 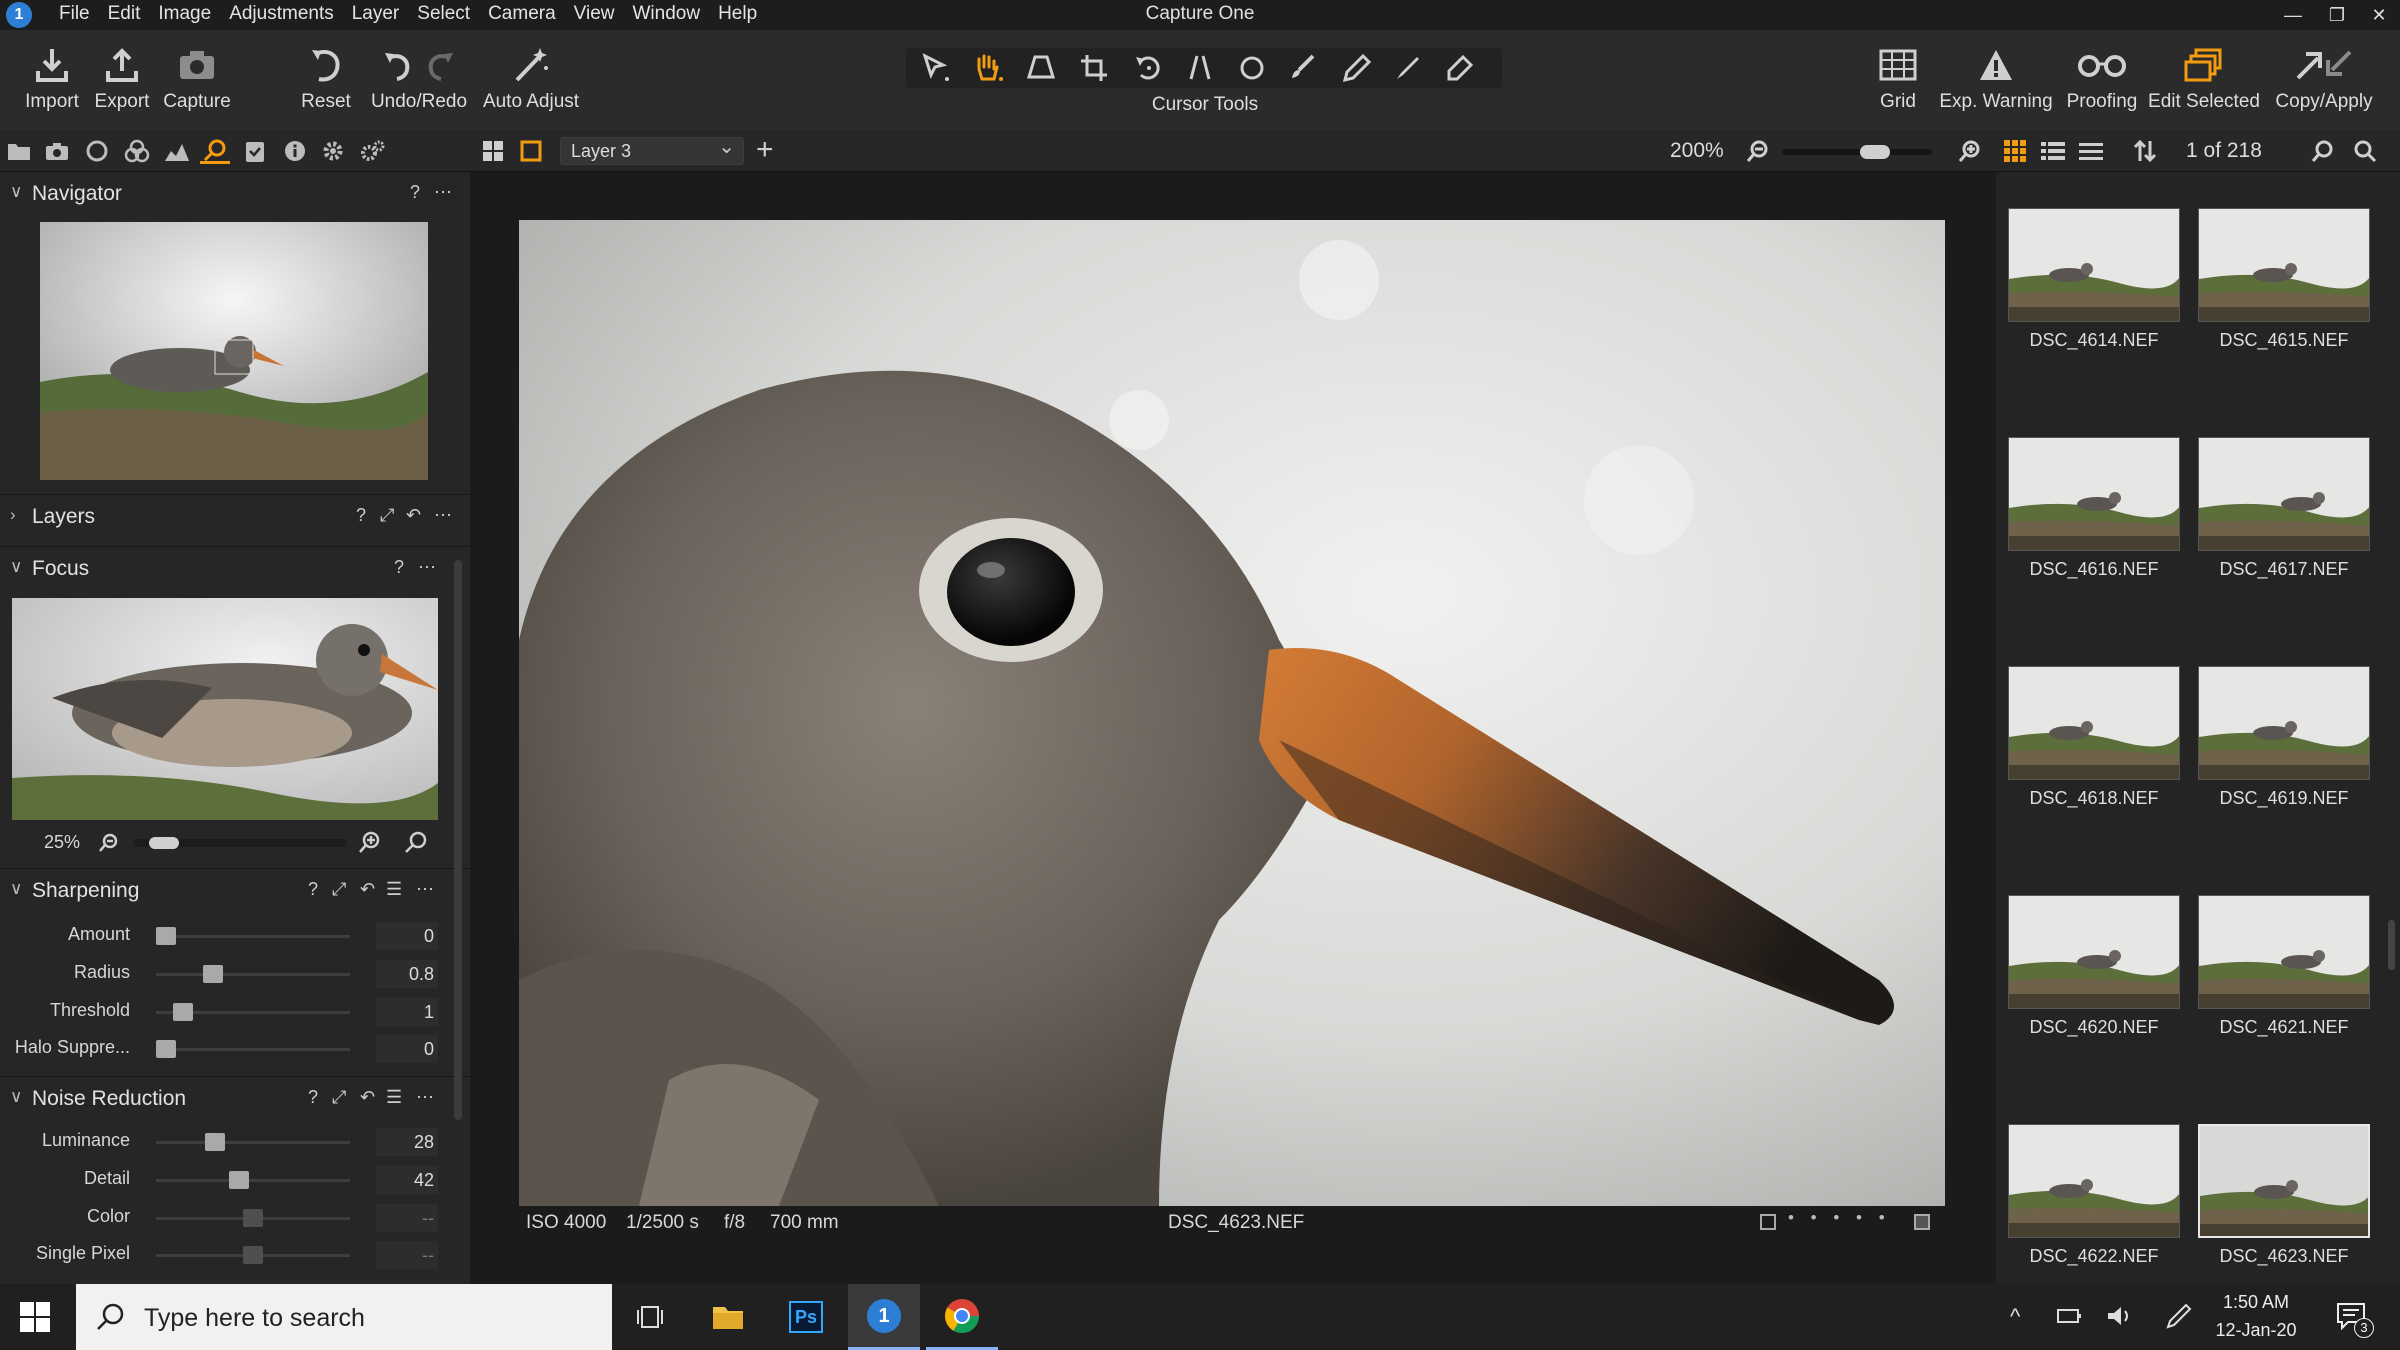 I want to click on thumbnail-item: DSC_4617.NEF, so click(x=2284, y=522).